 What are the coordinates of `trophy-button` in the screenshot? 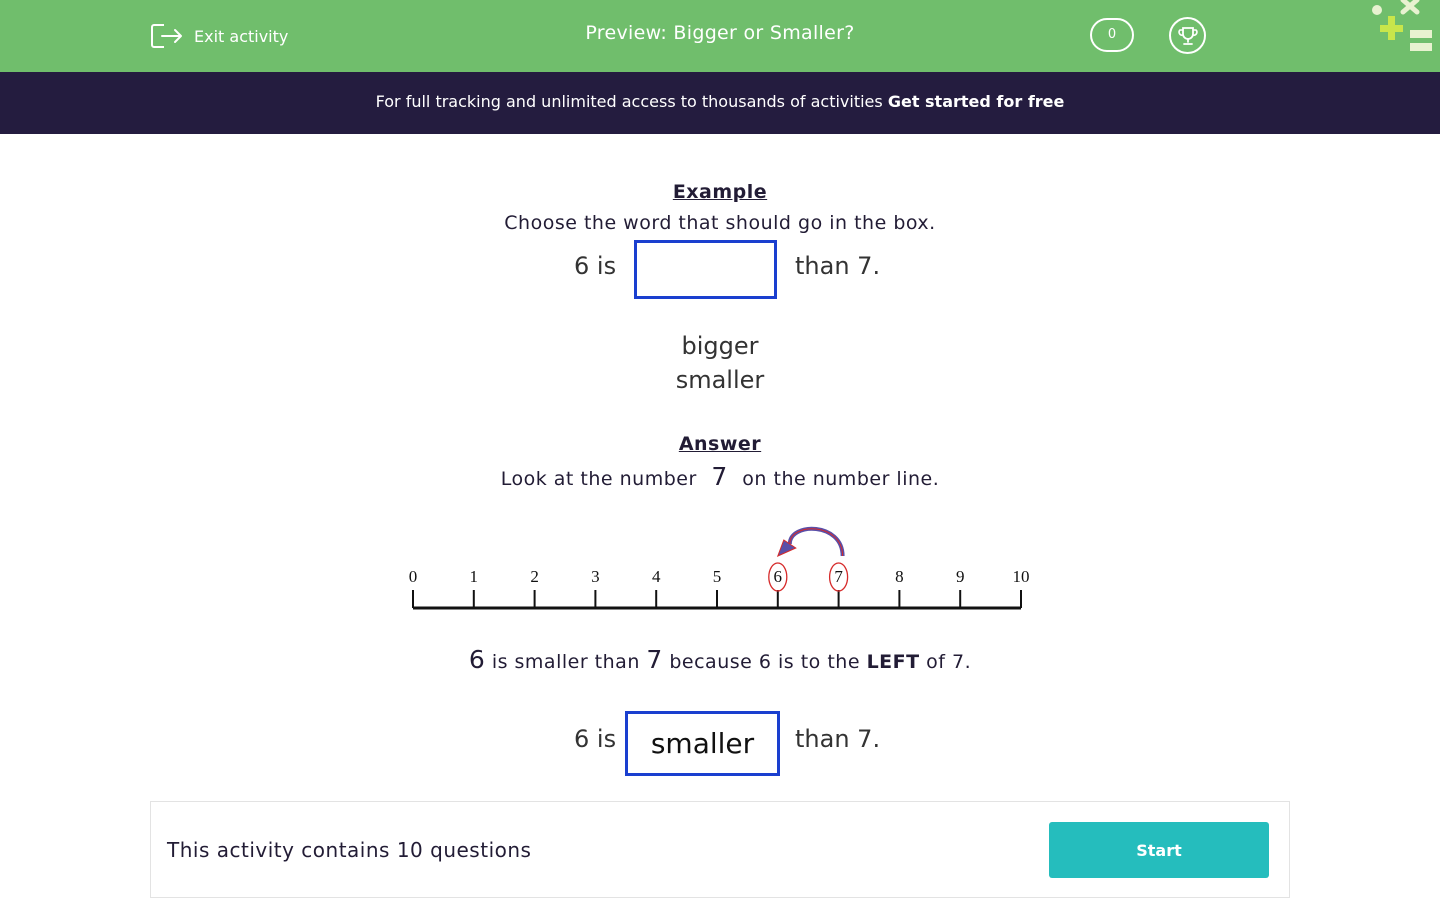 It's located at (1187, 35).